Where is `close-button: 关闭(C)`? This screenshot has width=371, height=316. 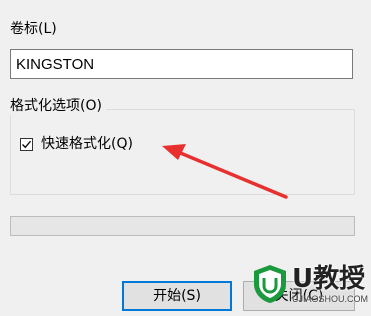
close-button: 关闭(C) is located at coordinates (299, 296).